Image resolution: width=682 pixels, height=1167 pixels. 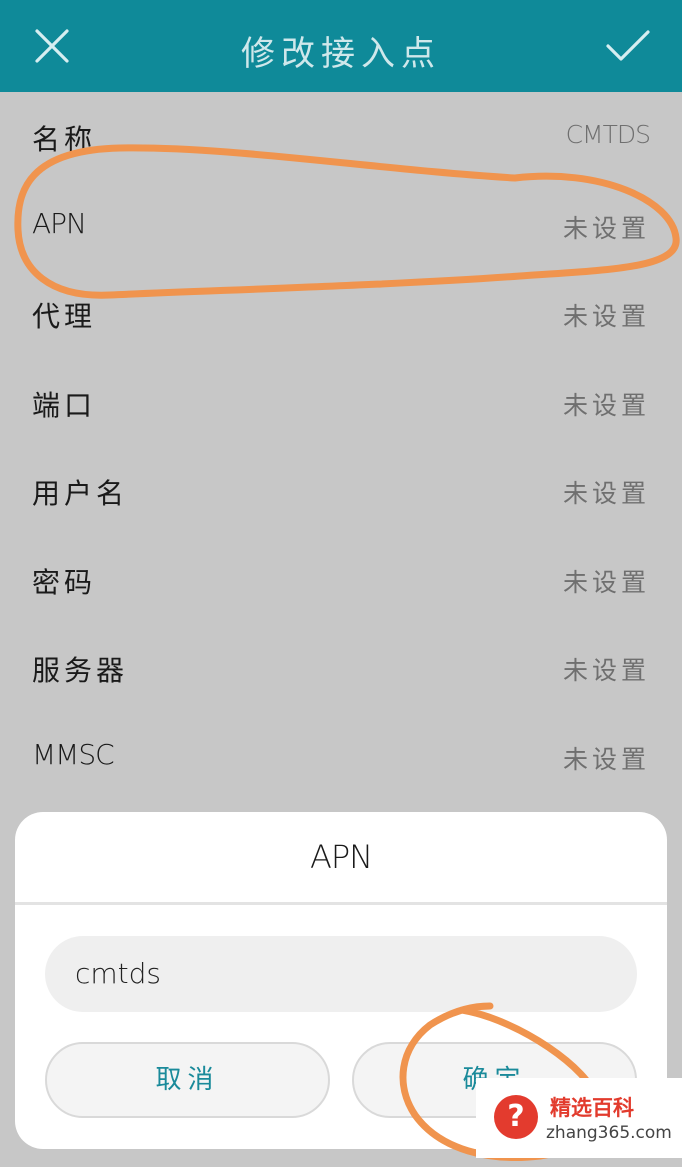 What do you see at coordinates (341, 136) in the screenshot?
I see `setting-row-name: 名称 CMTDS` at bounding box center [341, 136].